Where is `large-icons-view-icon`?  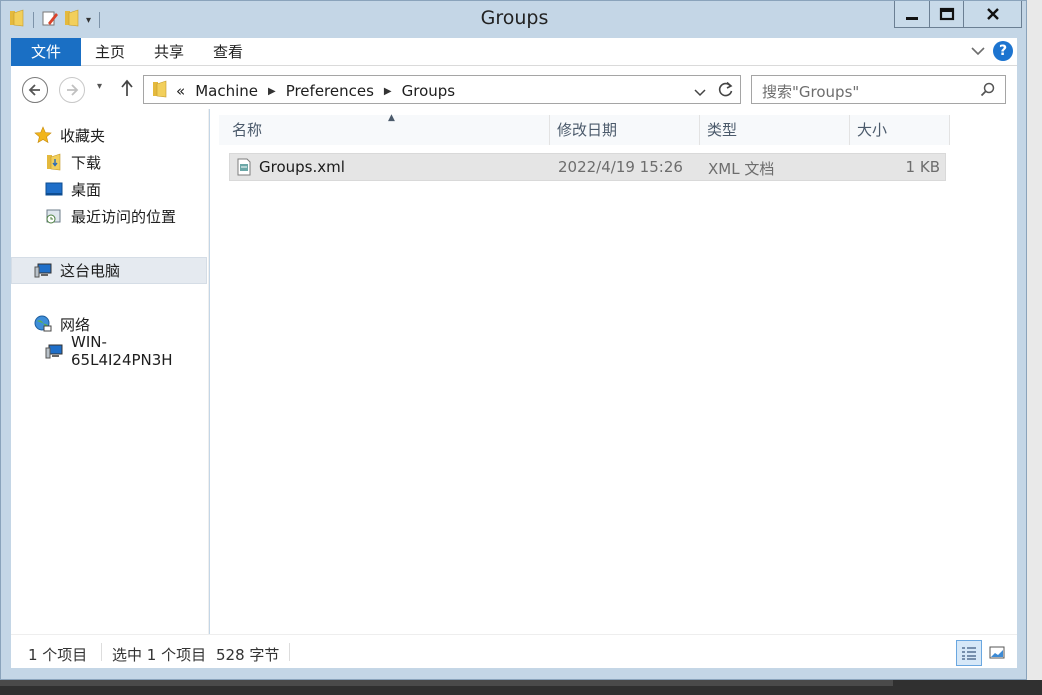 large-icons-view-icon is located at coordinates (997, 652).